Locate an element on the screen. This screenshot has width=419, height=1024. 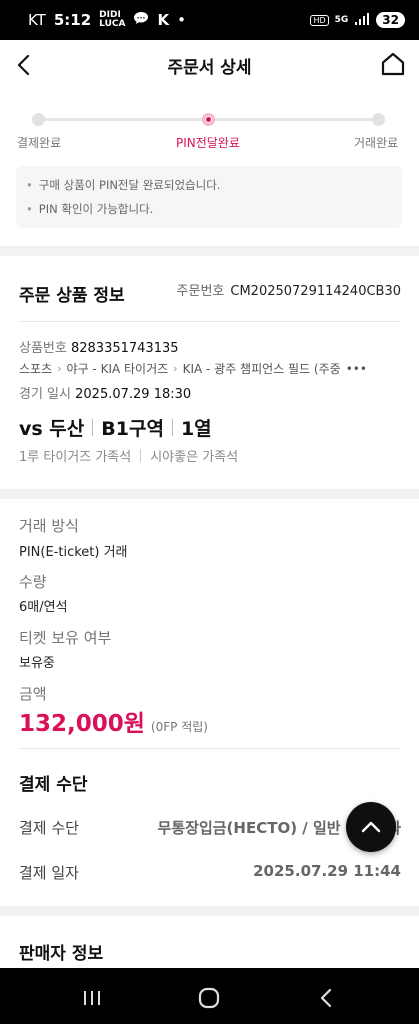
seat-row: 1열 is located at coordinates (196, 429).